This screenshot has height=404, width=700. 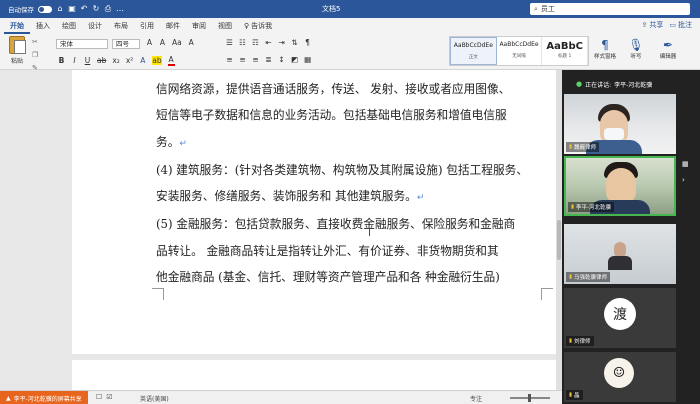 What do you see at coordinates (191, 42) in the screenshot?
I see `clear-format-icon: A` at bounding box center [191, 42].